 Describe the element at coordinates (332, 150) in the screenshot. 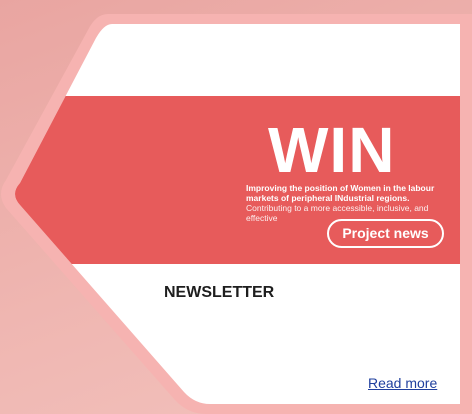

I see `banner-title: WIN` at that location.